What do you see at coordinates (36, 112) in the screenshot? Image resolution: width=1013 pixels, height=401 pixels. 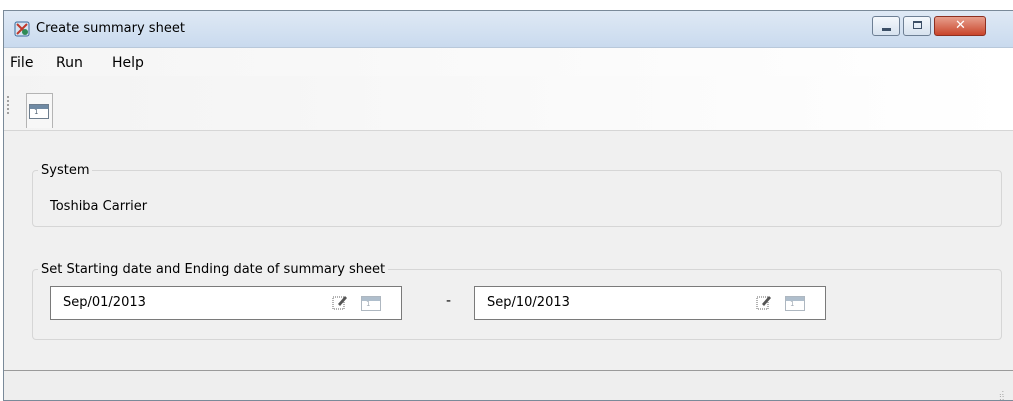 I see `calendar-icon-label: 1` at bounding box center [36, 112].